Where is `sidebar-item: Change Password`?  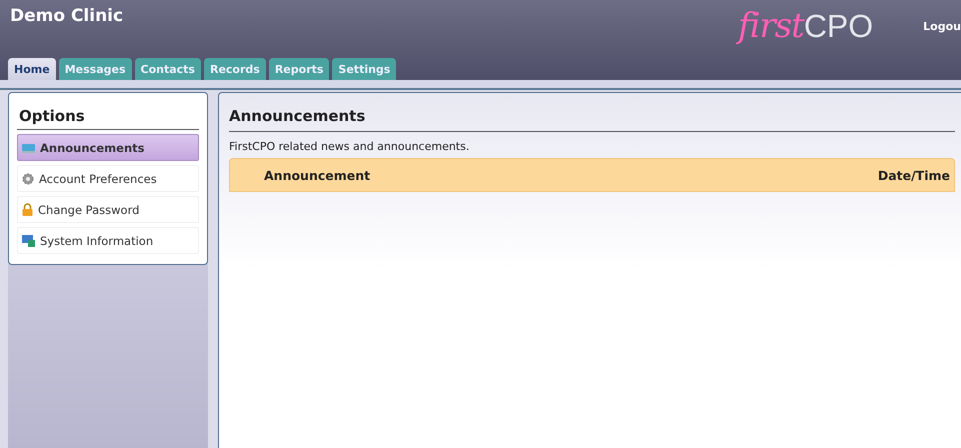
sidebar-item: Change Password is located at coordinates (108, 209).